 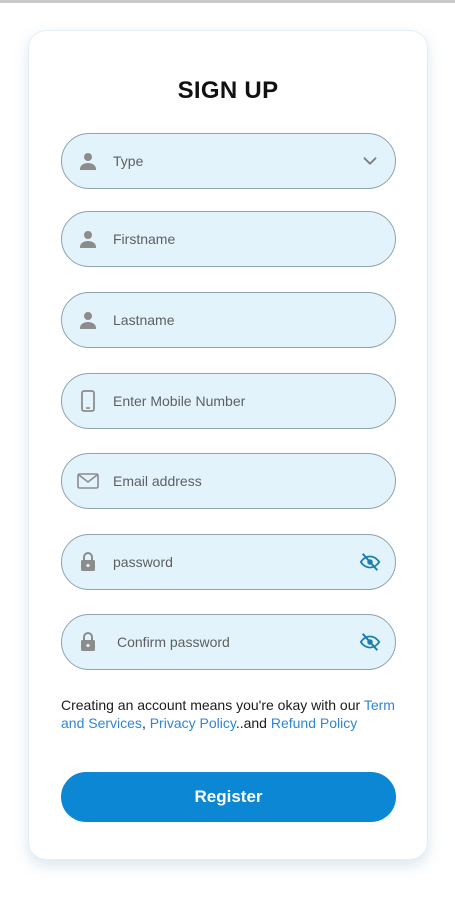 I want to click on mail-icon, so click(x=88, y=481).